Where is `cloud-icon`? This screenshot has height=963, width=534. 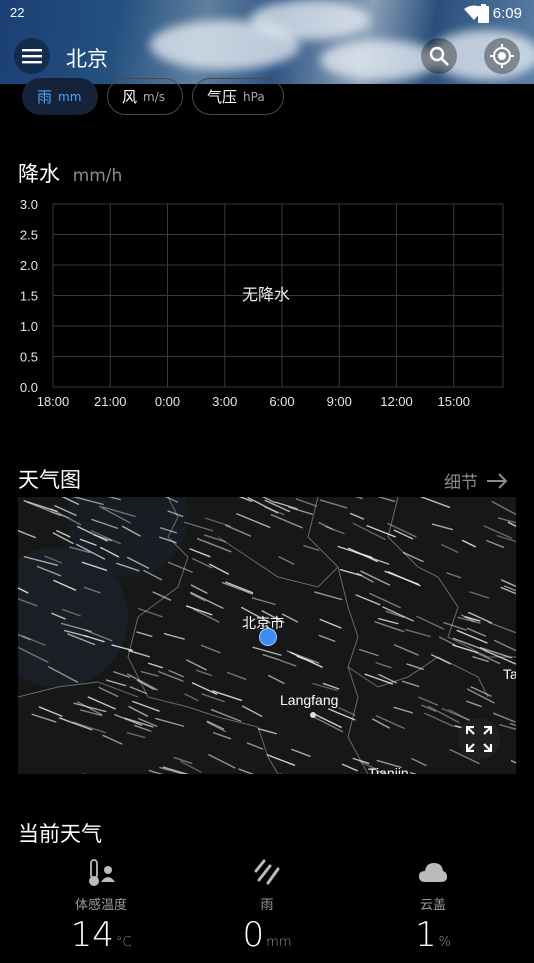
cloud-icon is located at coordinates (433, 873).